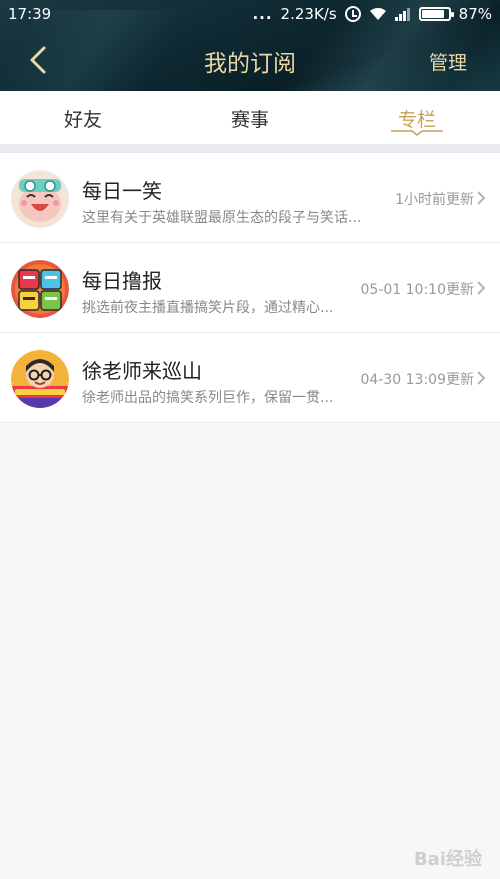 The image size is (500, 879). I want to click on watermark: Bai经验, so click(447, 859).